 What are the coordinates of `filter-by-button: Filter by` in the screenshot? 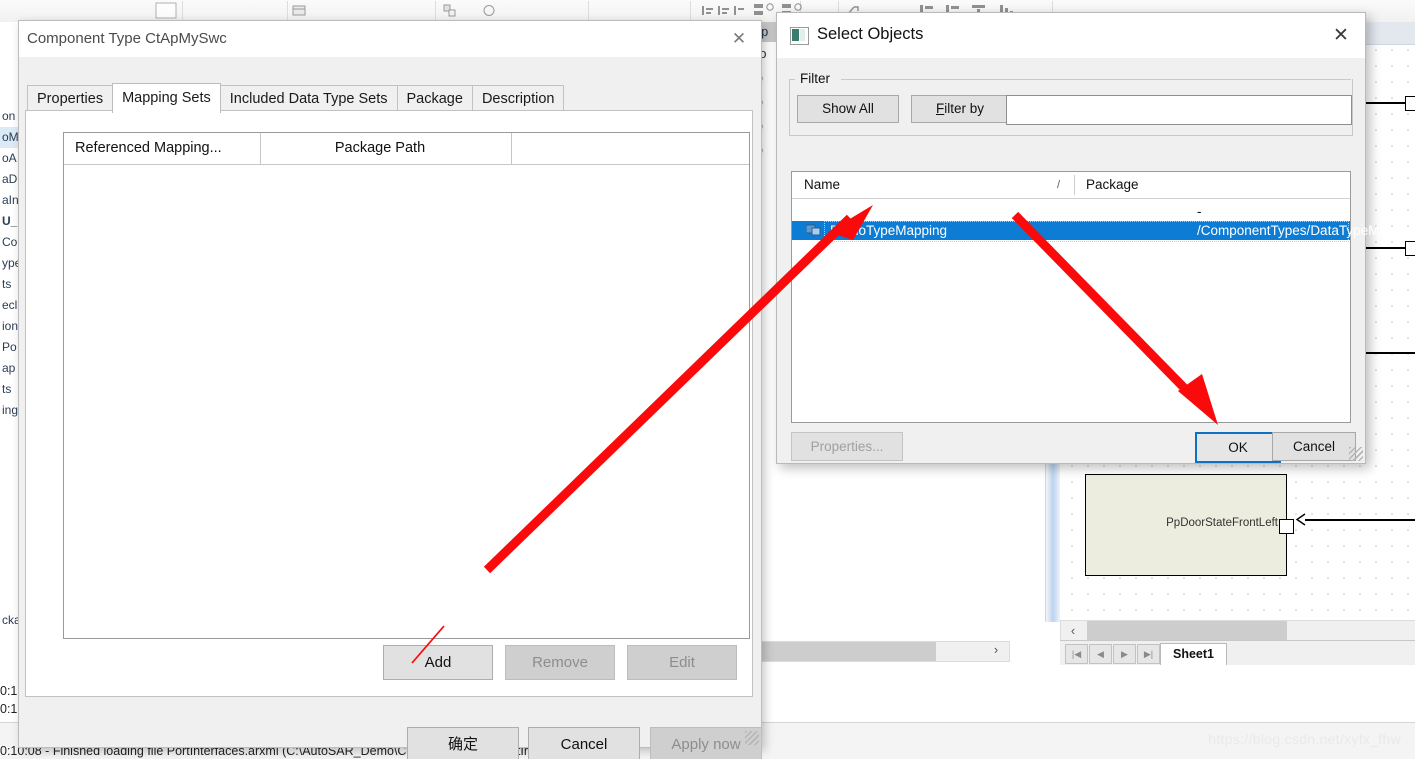 It's located at (960, 109).